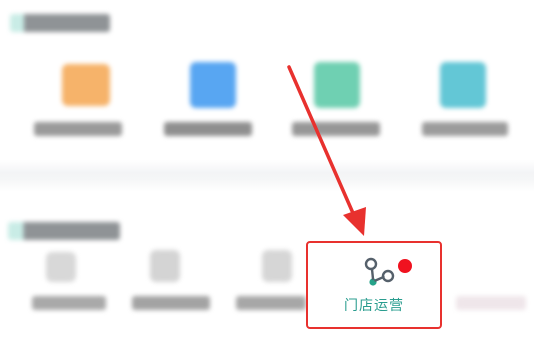 The height and width of the screenshot is (345, 534). What do you see at coordinates (374, 306) in the screenshot?
I see `store-ops-label: 门店运营` at bounding box center [374, 306].